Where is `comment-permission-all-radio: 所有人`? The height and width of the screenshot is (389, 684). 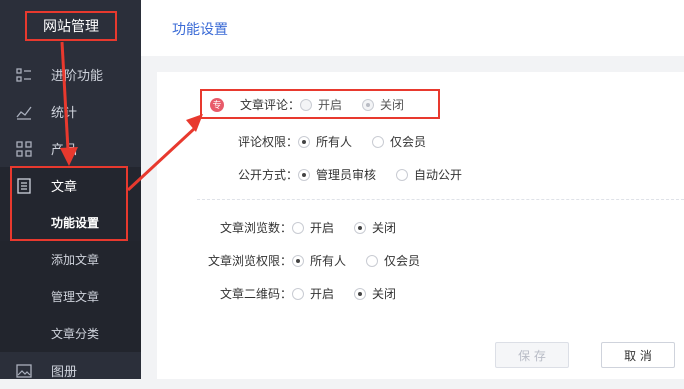 comment-permission-all-radio: 所有人 is located at coordinates (325, 141).